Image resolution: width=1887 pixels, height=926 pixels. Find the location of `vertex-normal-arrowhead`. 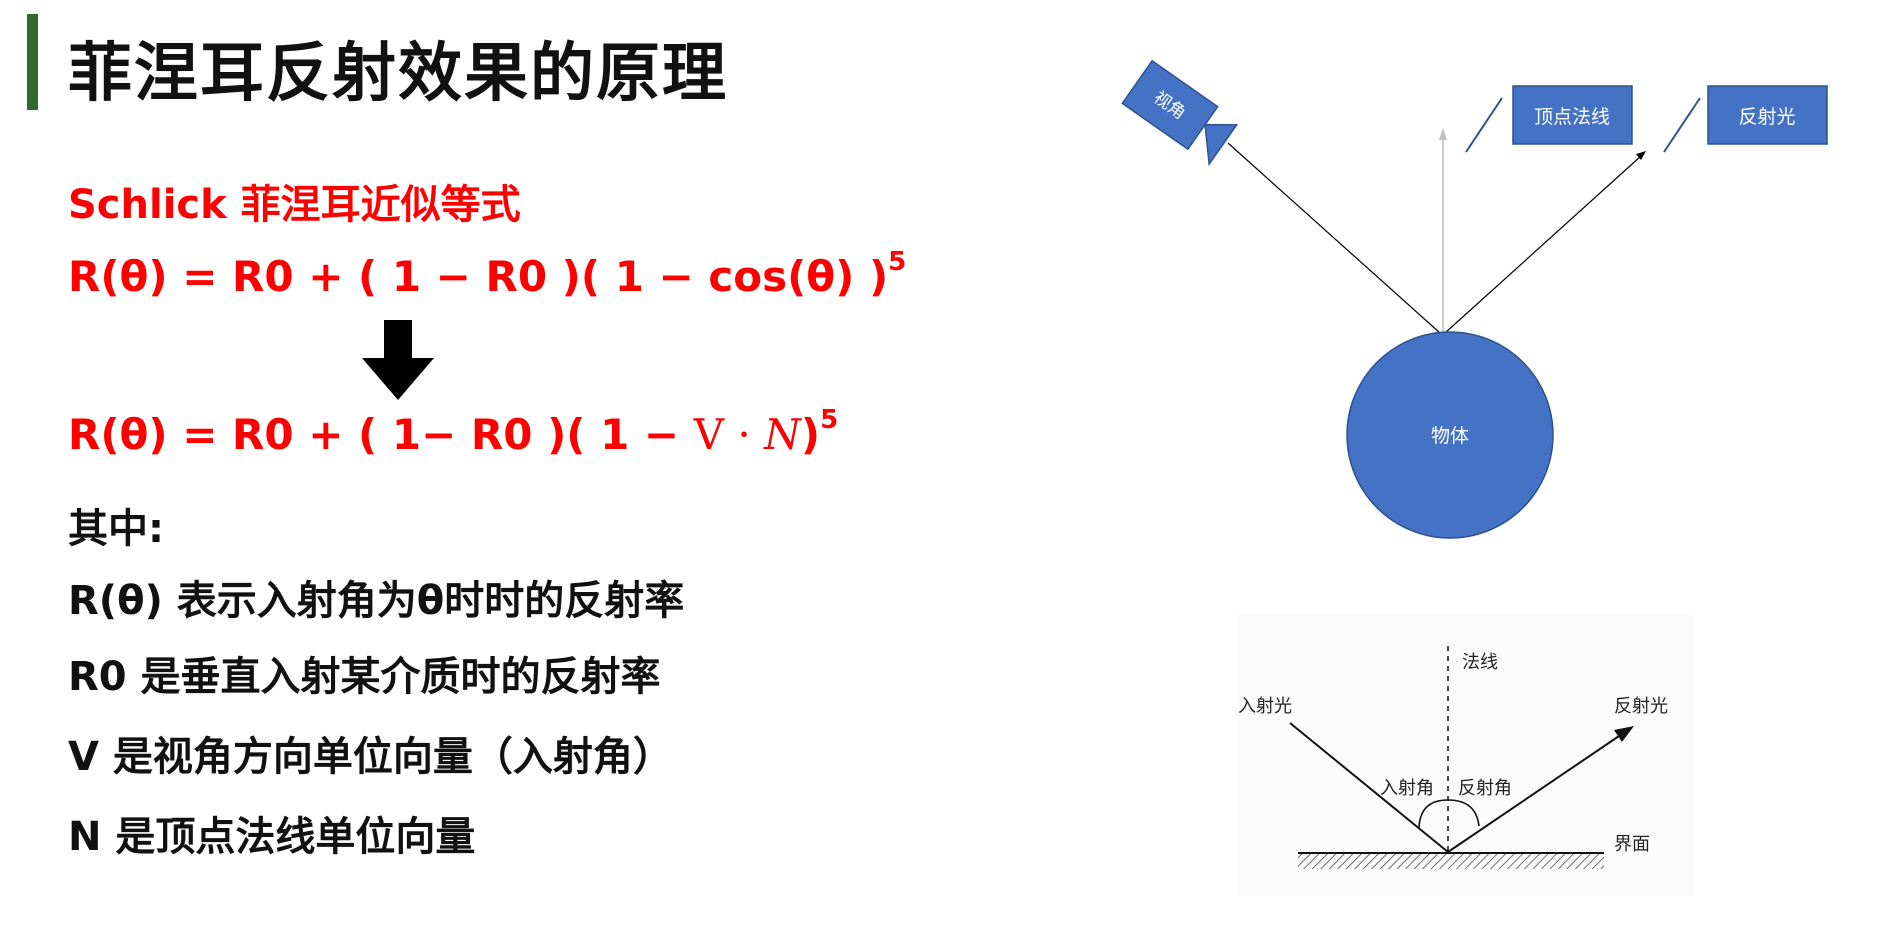

vertex-normal-arrowhead is located at coordinates (1443, 134).